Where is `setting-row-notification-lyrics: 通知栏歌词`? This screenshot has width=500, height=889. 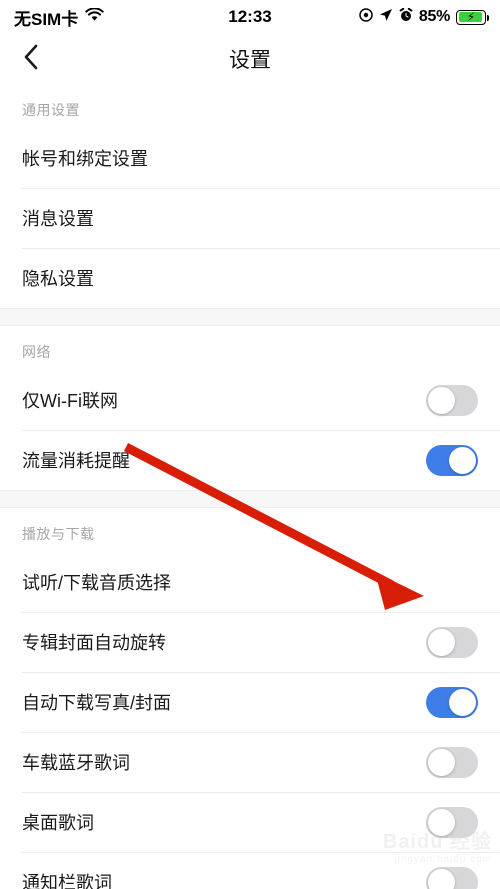
setting-row-notification-lyrics: 通知栏歌词 is located at coordinates (250, 870).